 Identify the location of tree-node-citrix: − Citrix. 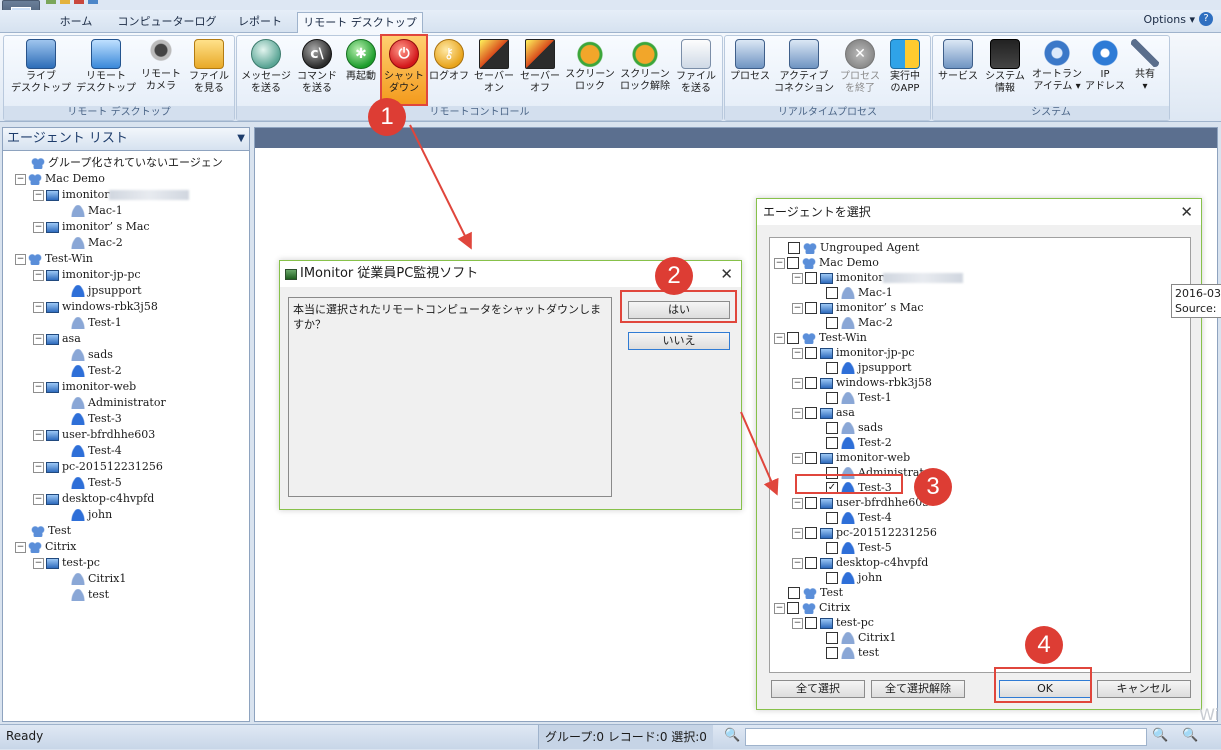
(45, 547).